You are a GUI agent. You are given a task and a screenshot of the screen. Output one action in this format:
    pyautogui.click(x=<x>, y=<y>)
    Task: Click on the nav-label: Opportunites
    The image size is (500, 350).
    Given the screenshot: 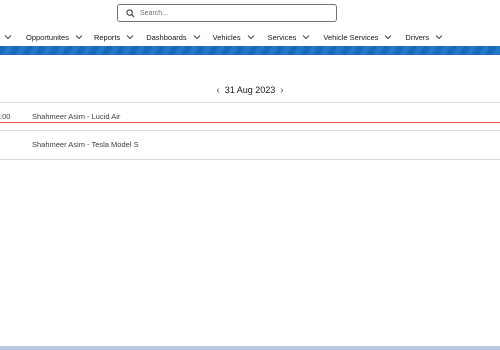 What is the action you would take?
    pyautogui.click(x=47, y=37)
    